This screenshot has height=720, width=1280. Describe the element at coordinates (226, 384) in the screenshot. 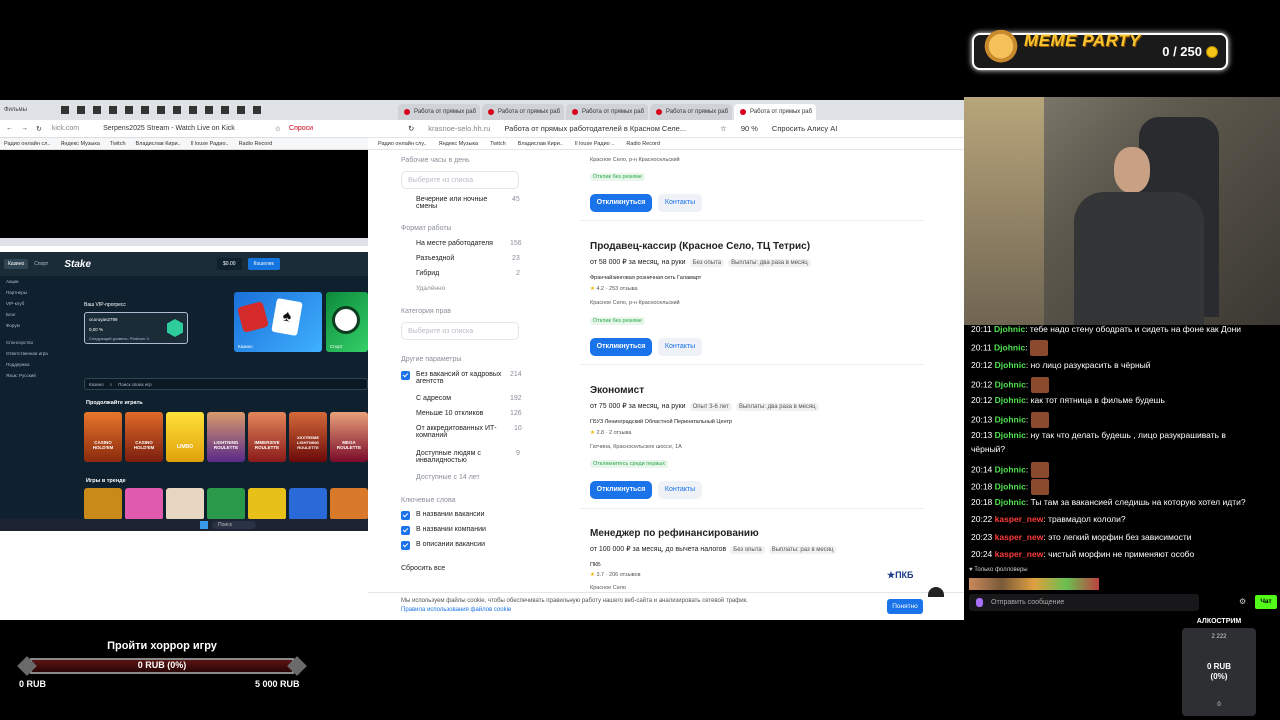

I see `stake-search: Казино ⌕ Поиск своих игр` at that location.